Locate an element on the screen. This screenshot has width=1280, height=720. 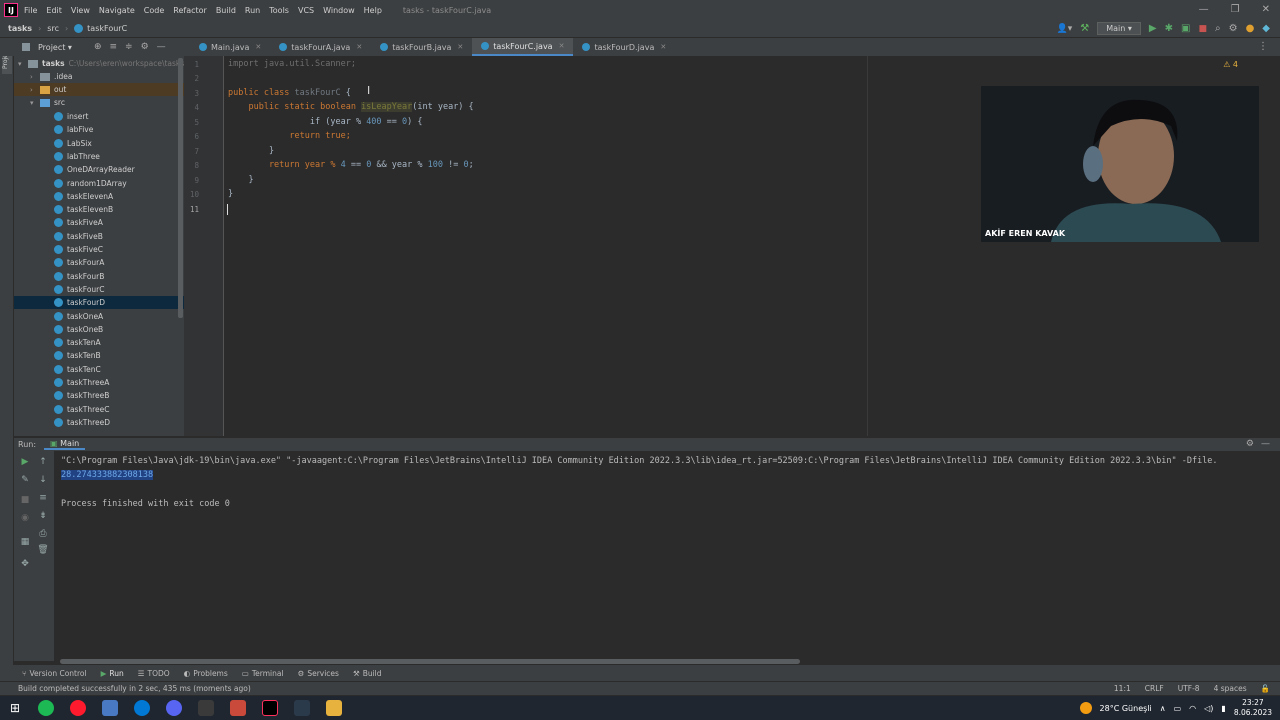
settings-icon: ⚙ is located at coordinates (1250, 444).